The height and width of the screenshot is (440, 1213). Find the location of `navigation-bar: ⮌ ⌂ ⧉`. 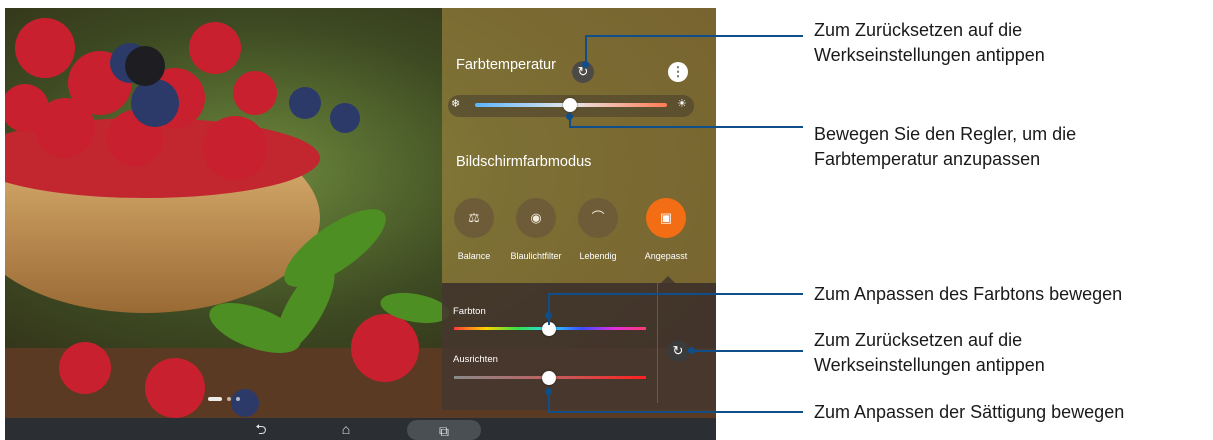

navigation-bar: ⮌ ⌂ ⧉ is located at coordinates (360, 429).